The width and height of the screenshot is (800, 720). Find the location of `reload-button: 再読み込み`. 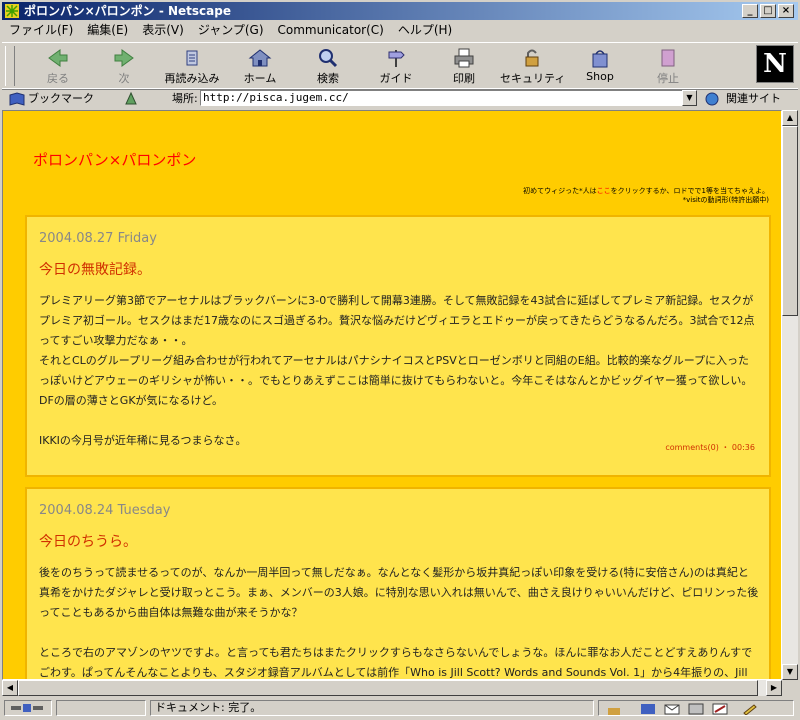

reload-button: 再読み込み is located at coordinates (192, 66).